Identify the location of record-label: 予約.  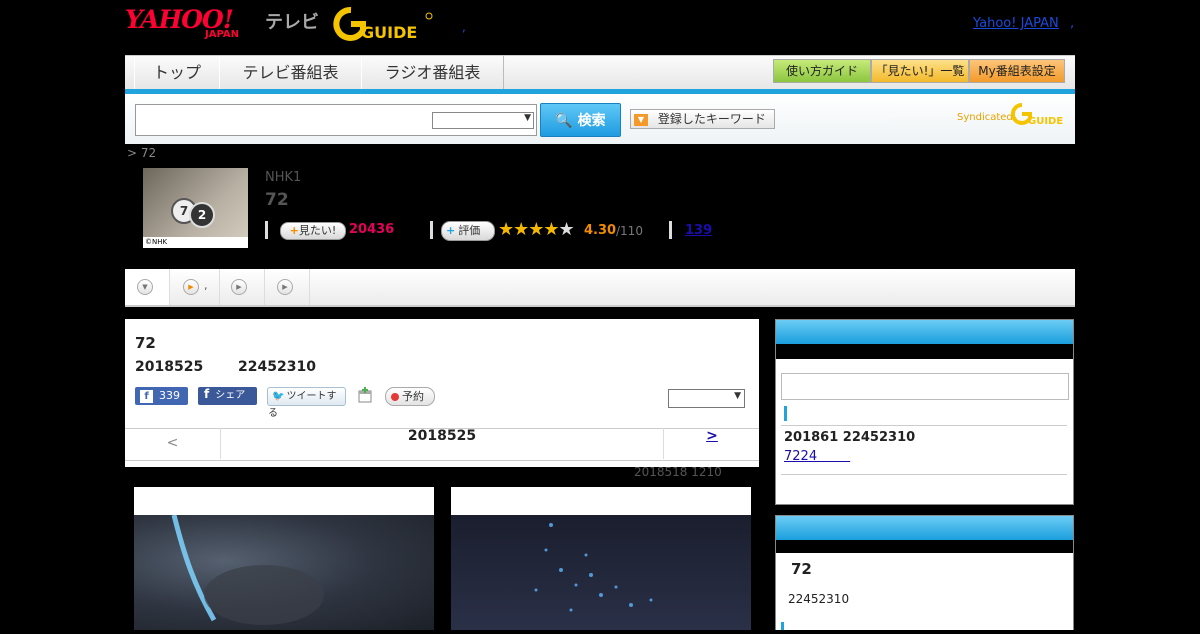
(413, 396).